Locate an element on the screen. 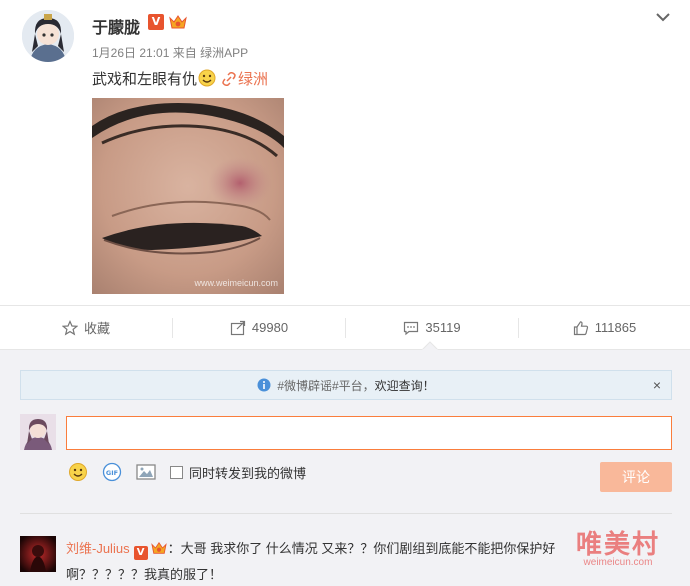  site-watermark: 唯美村 weimeicun.com is located at coordinates (618, 546).